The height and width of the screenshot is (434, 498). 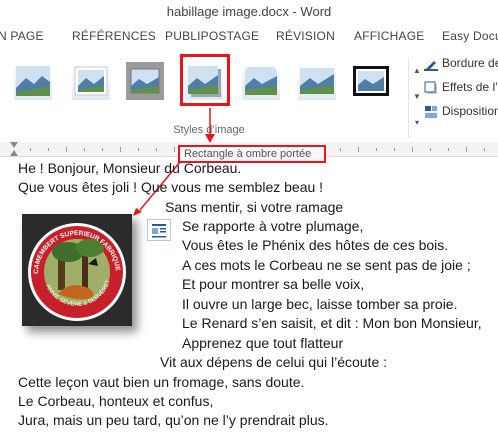 What do you see at coordinates (389, 36) in the screenshot?
I see `tab-affichage: AFFICHAGE` at bounding box center [389, 36].